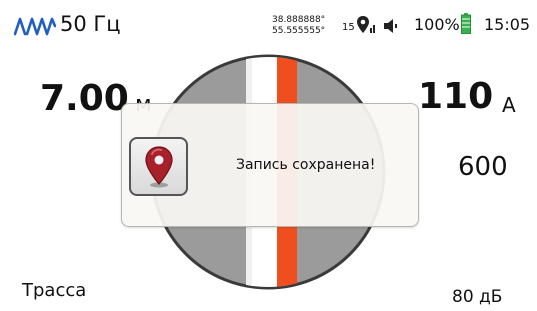  I want to click on battery-icon, so click(466, 23).